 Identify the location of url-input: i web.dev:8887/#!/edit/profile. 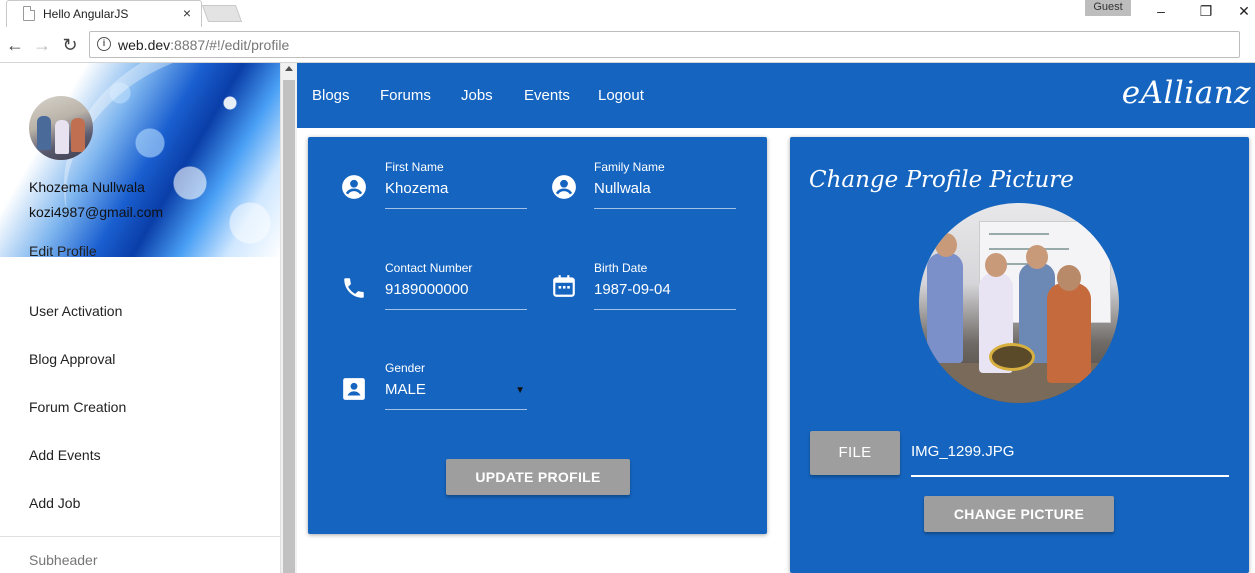
(664, 44).